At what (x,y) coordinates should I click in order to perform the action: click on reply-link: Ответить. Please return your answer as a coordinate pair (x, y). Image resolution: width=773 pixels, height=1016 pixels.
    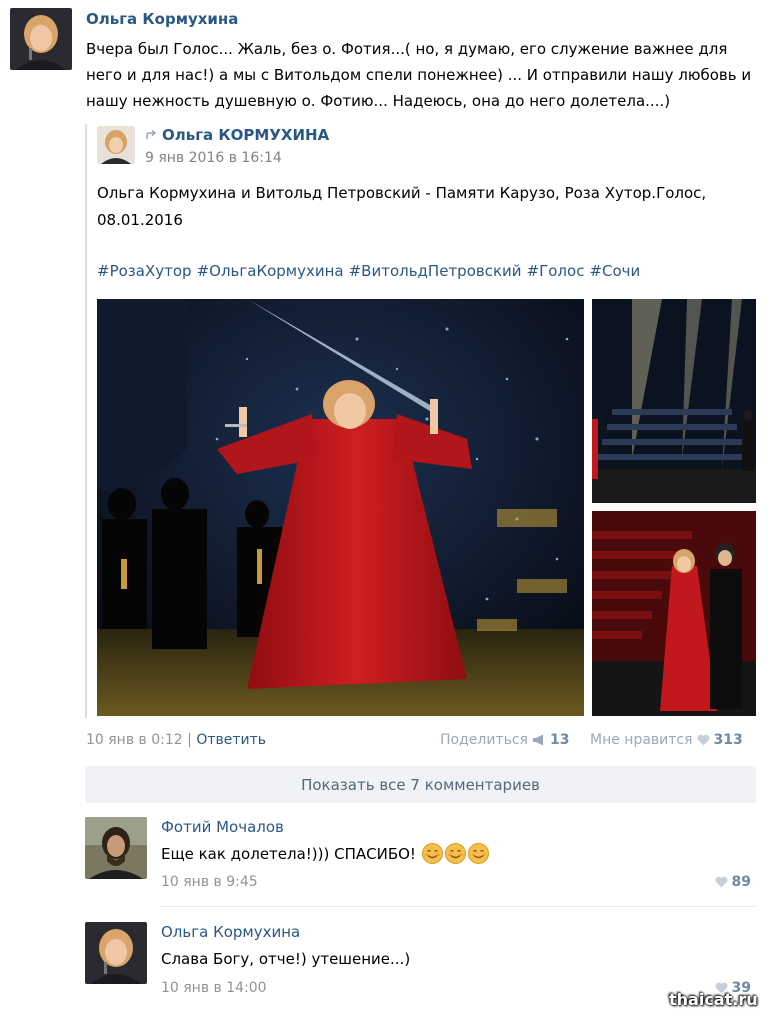
    Looking at the image, I should click on (231, 740).